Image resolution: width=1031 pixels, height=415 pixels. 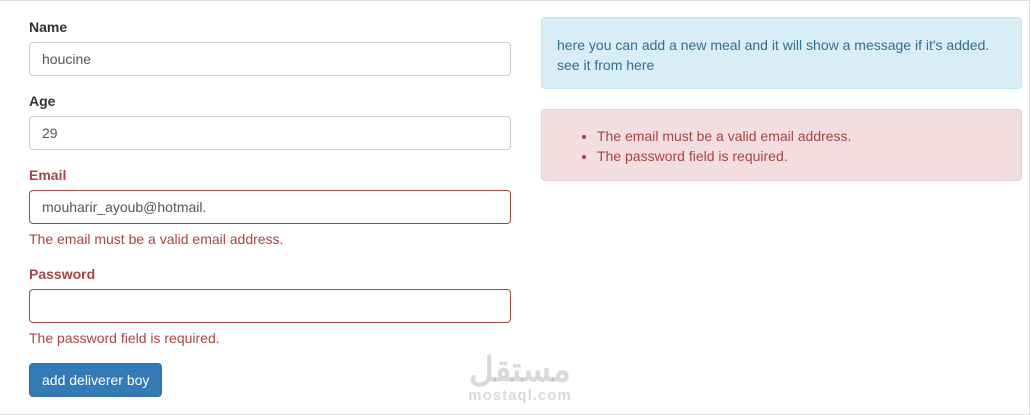 I want to click on error-list-item: The email must be a valid email address., so click(x=801, y=136).